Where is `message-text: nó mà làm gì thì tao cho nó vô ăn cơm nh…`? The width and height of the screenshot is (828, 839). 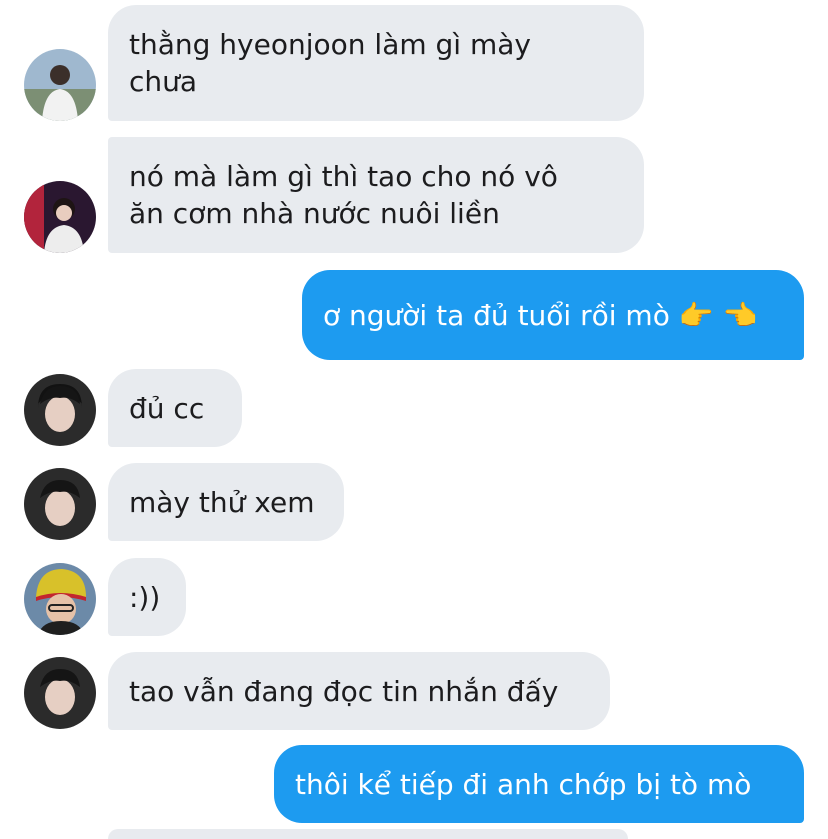 message-text: nó mà làm gì thì tao cho nó vô ăn cơm nh… is located at coordinates (343, 195).